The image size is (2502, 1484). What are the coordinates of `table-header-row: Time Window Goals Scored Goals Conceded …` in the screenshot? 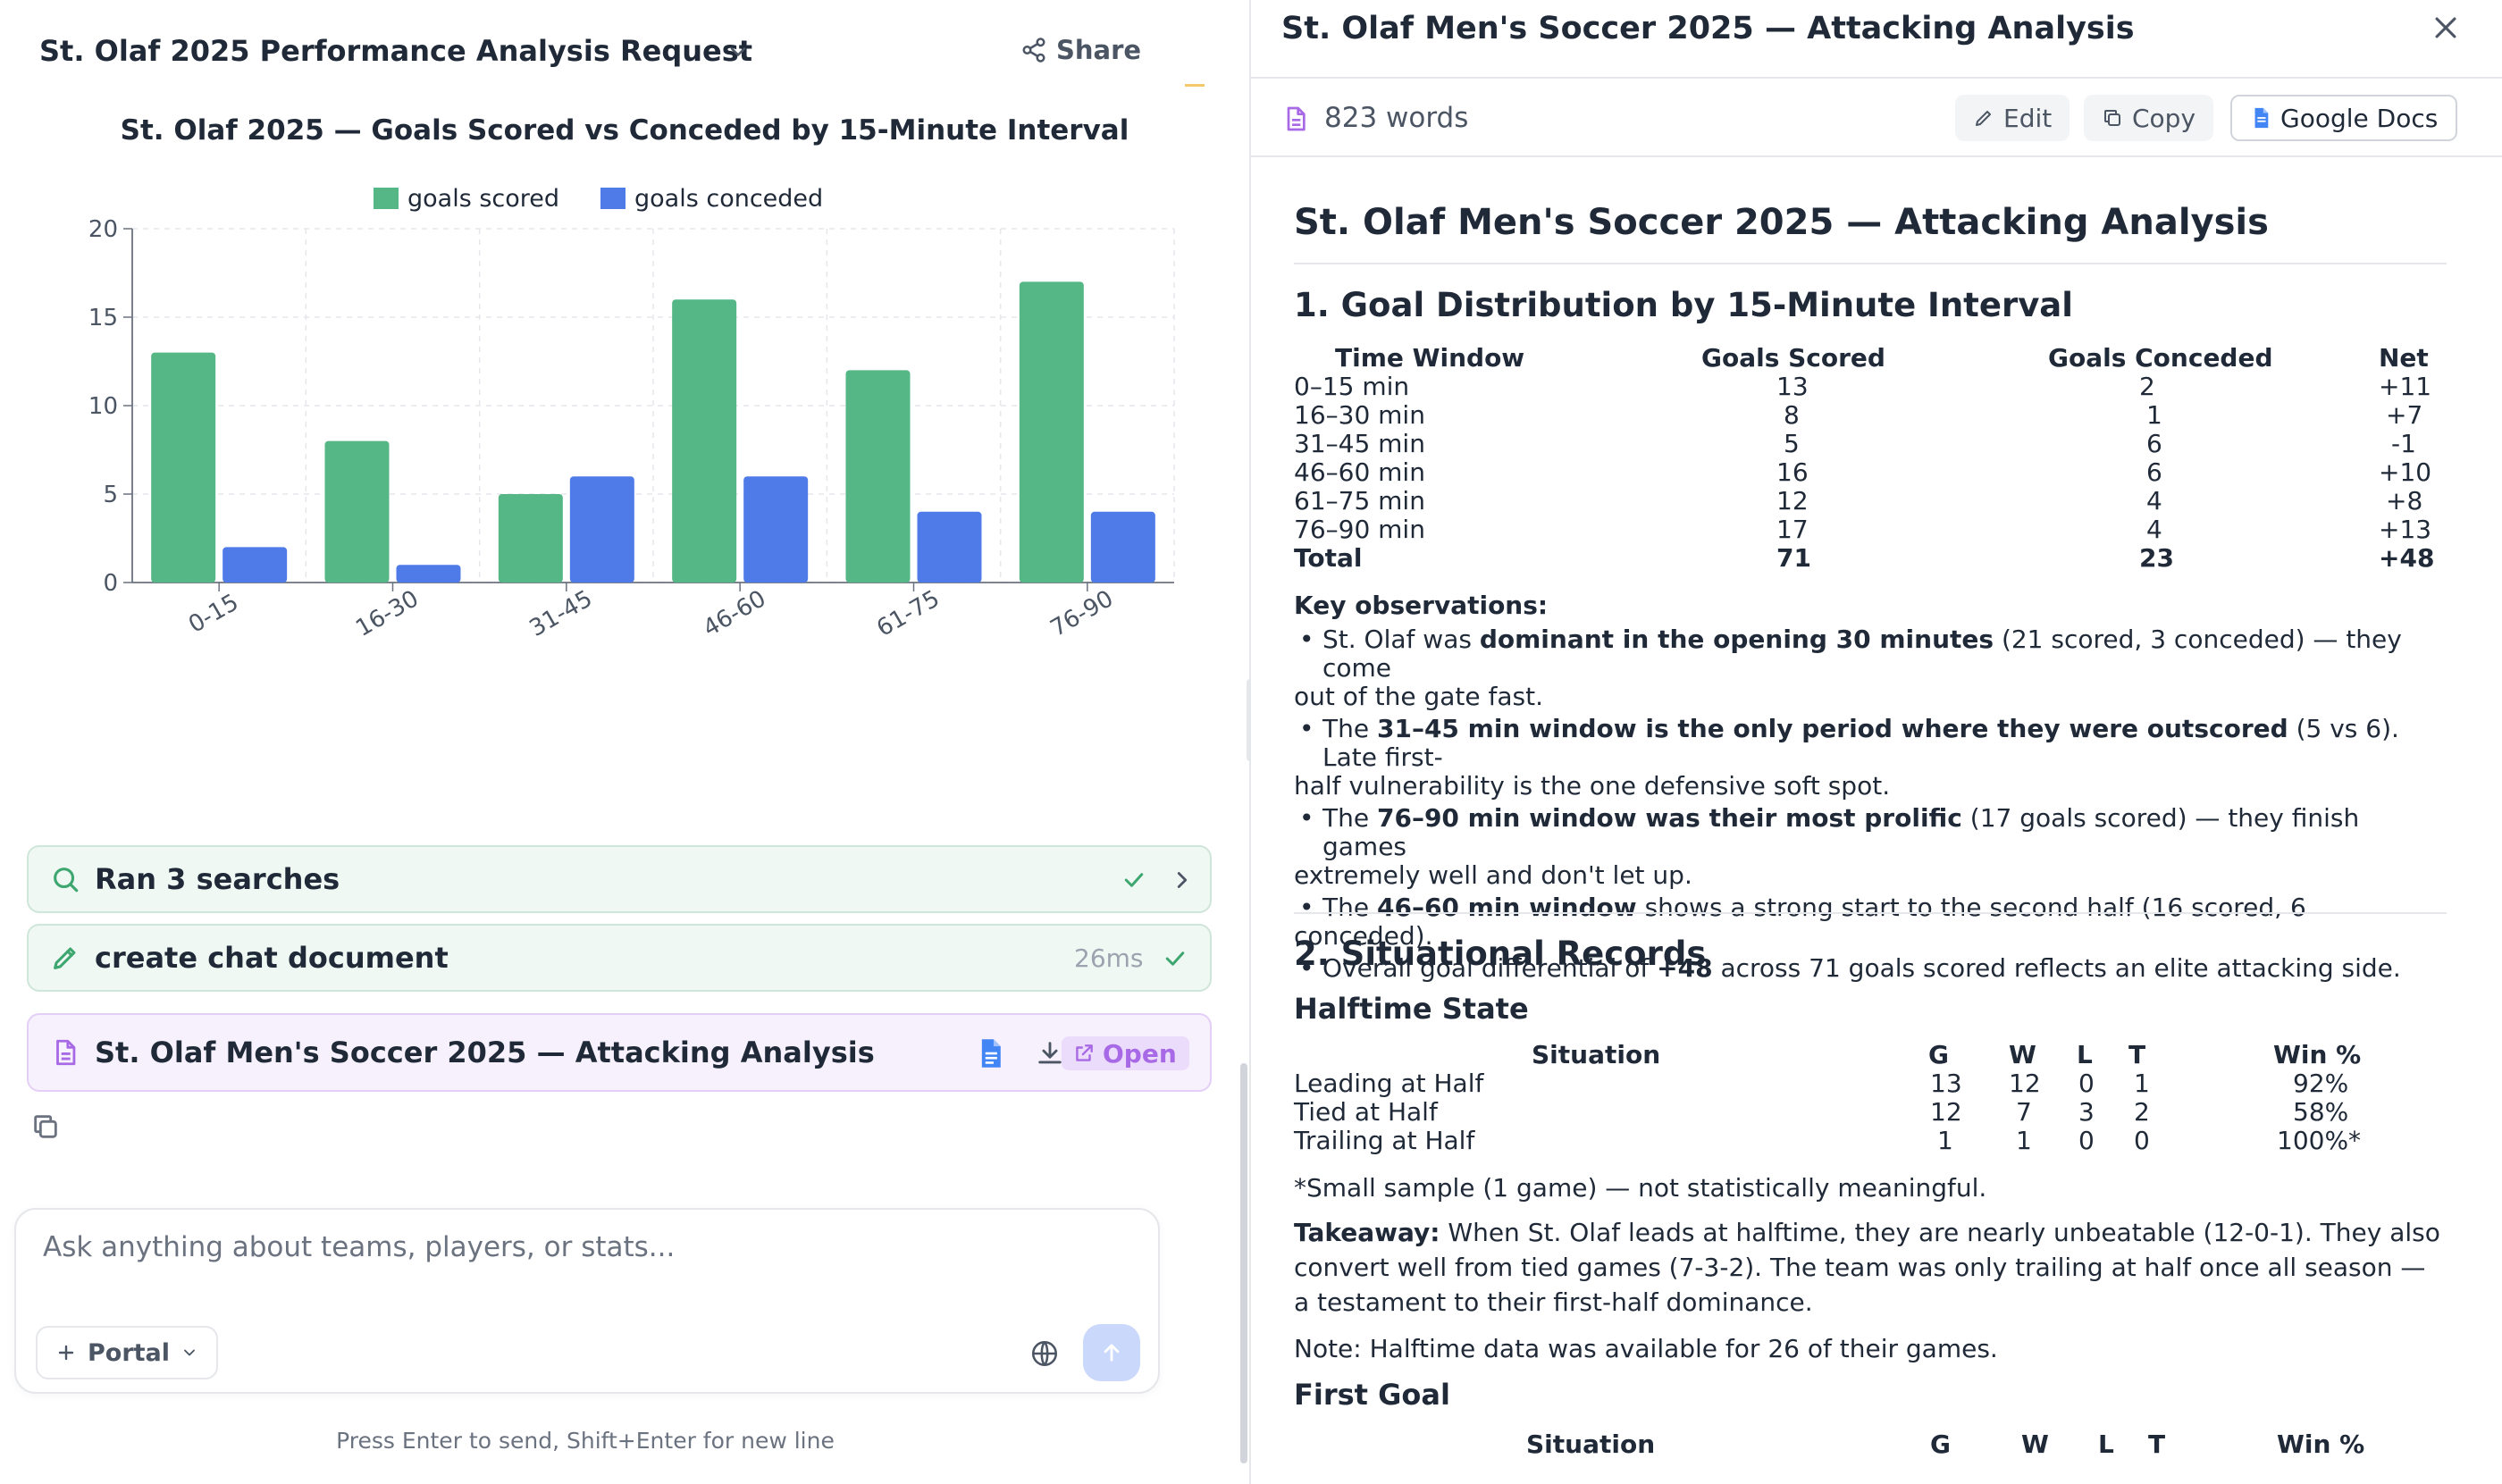 It's located at (1870, 358).